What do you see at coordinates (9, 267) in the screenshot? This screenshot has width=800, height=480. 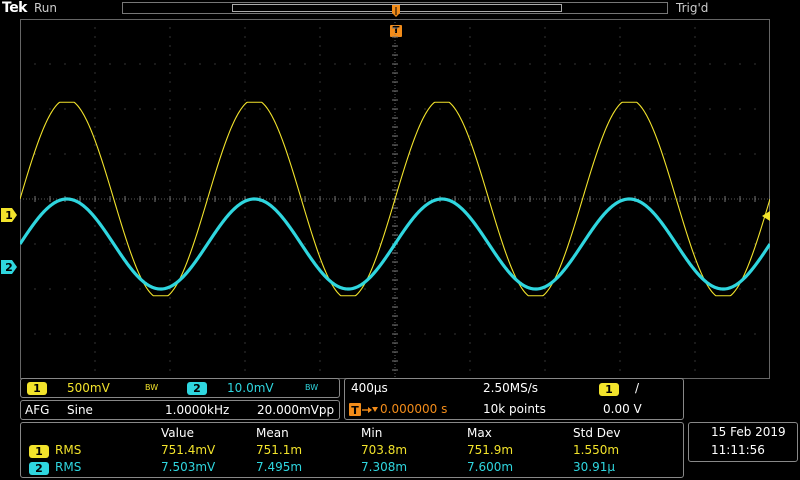 I see `ch2-ground-marker: 2` at bounding box center [9, 267].